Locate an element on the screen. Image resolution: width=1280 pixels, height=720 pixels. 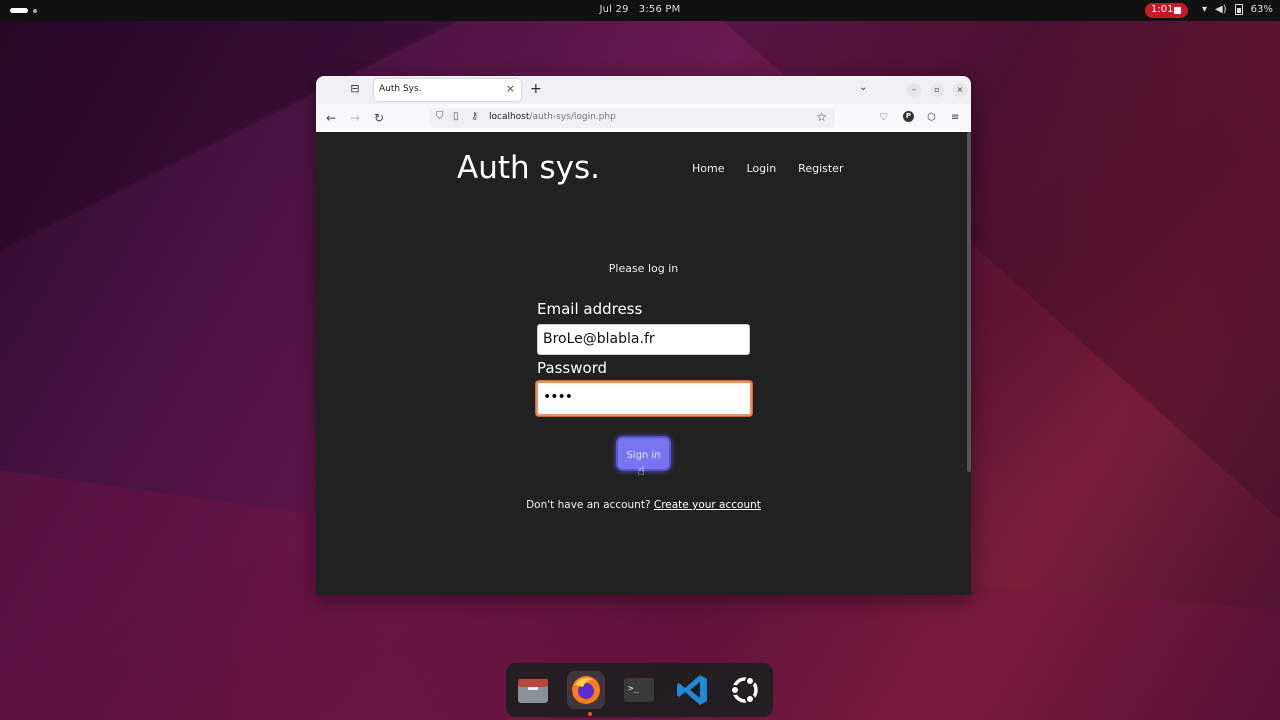
volume-icon: ◀) is located at coordinates (1221, 9).